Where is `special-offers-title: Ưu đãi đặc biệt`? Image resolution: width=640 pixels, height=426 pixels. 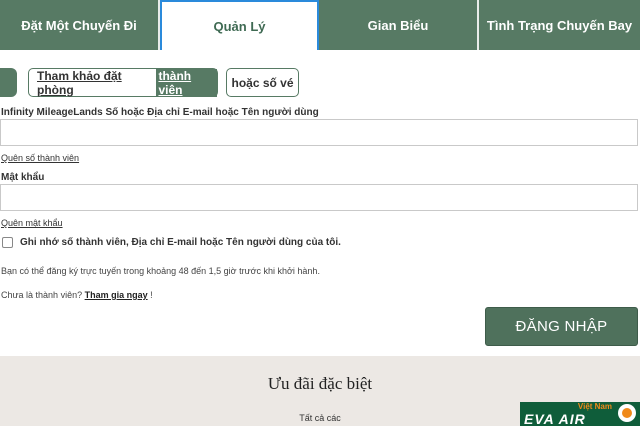 special-offers-title: Ưu đãi đặc biệt is located at coordinates (320, 383).